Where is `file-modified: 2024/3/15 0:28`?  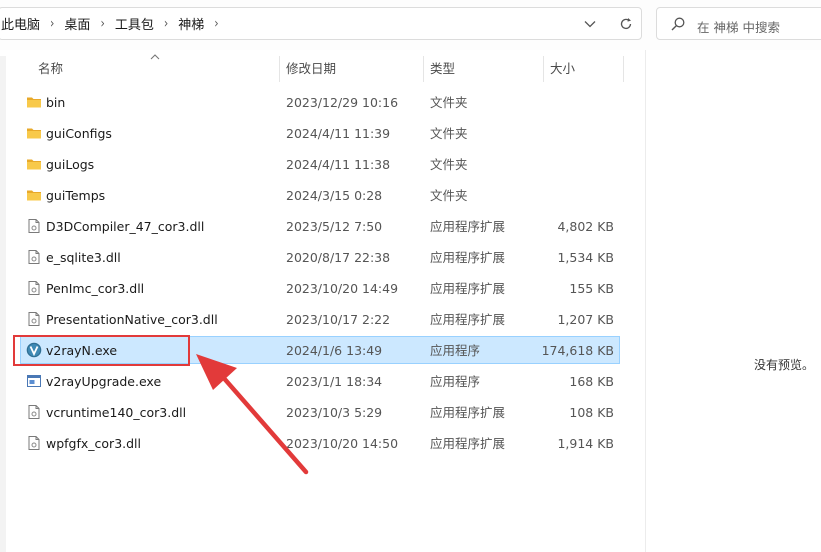 file-modified: 2024/3/15 0:28 is located at coordinates (334, 195).